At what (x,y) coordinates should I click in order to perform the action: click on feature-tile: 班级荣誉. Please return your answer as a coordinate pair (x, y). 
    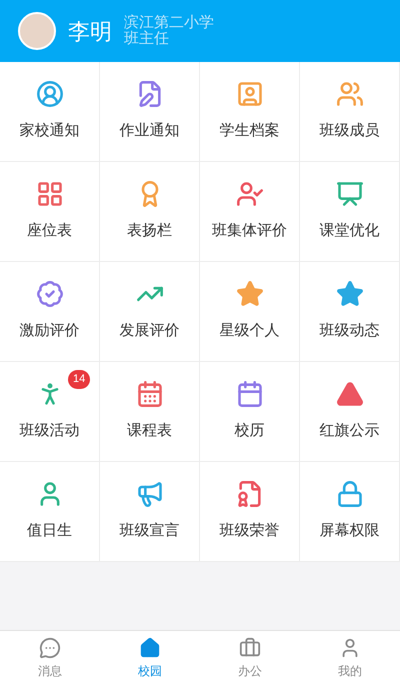
    Looking at the image, I should click on (250, 512).